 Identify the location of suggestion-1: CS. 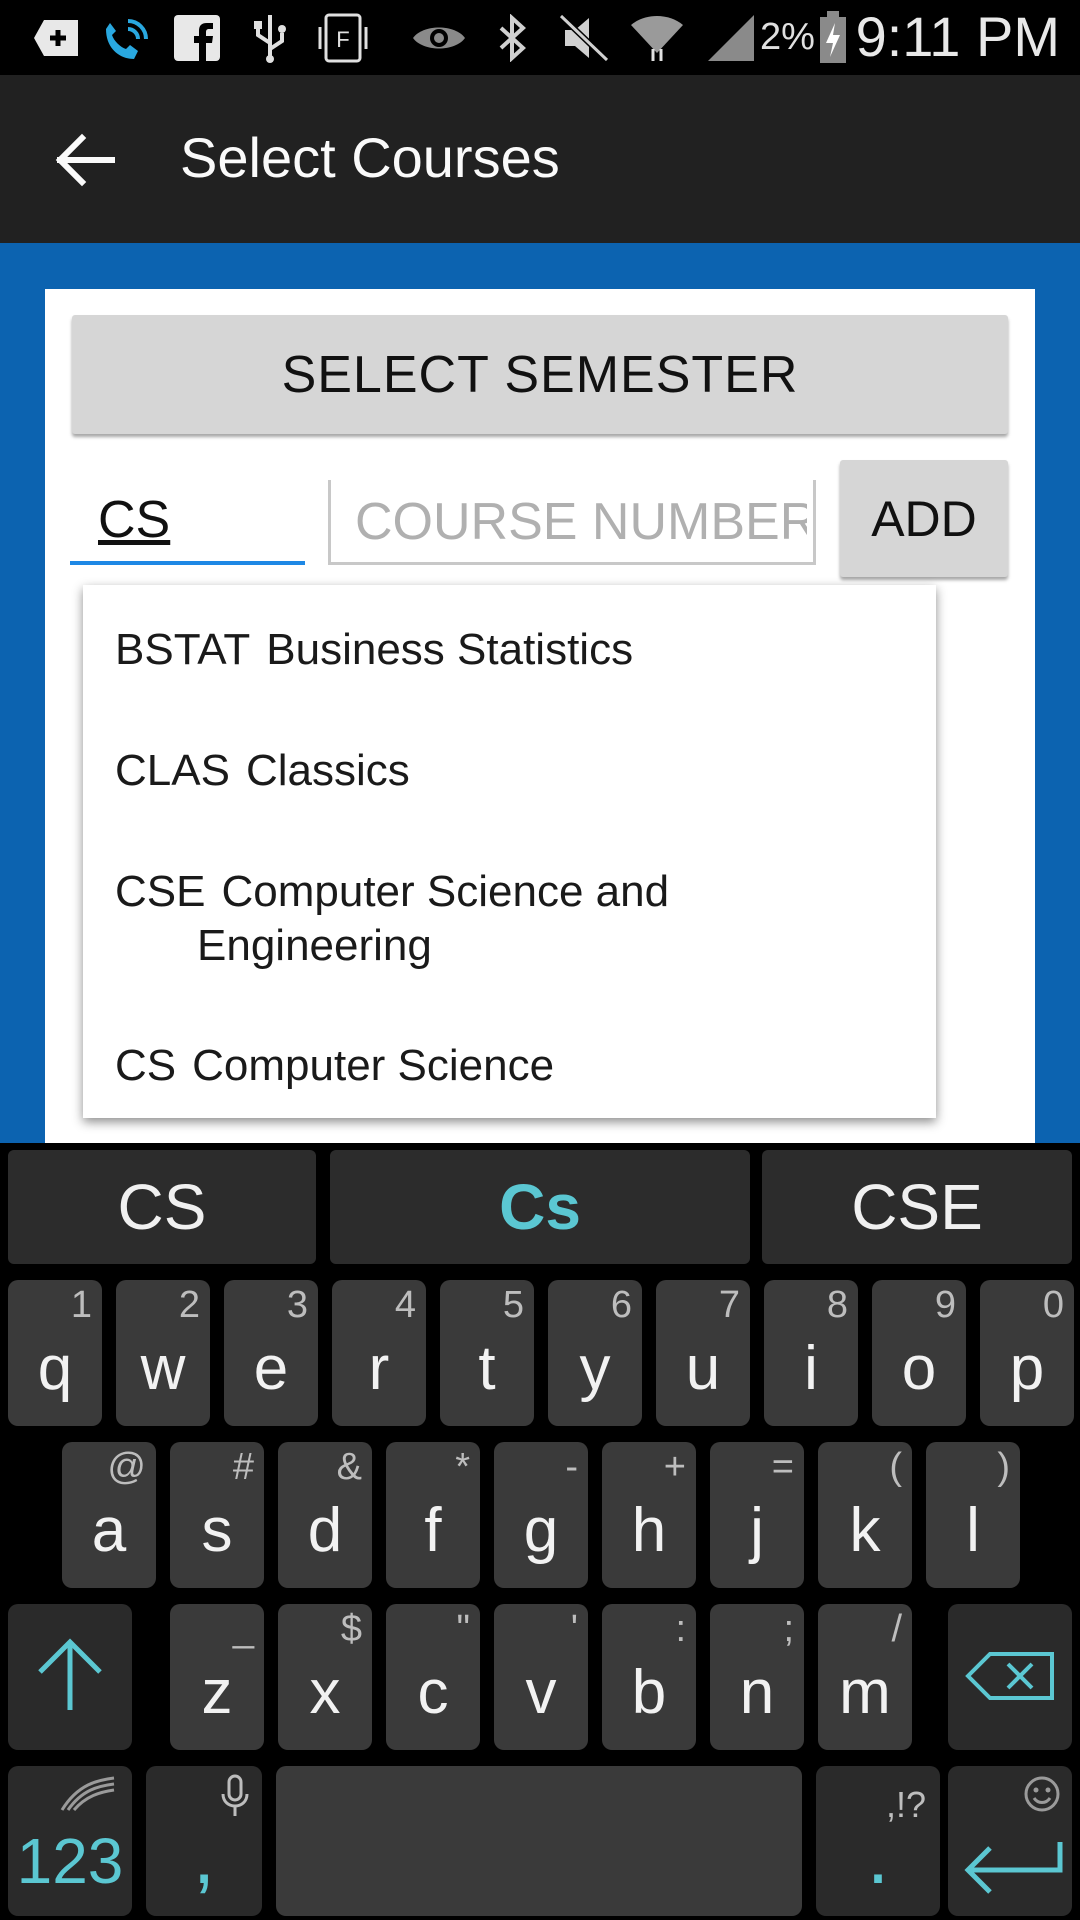
(162, 1207).